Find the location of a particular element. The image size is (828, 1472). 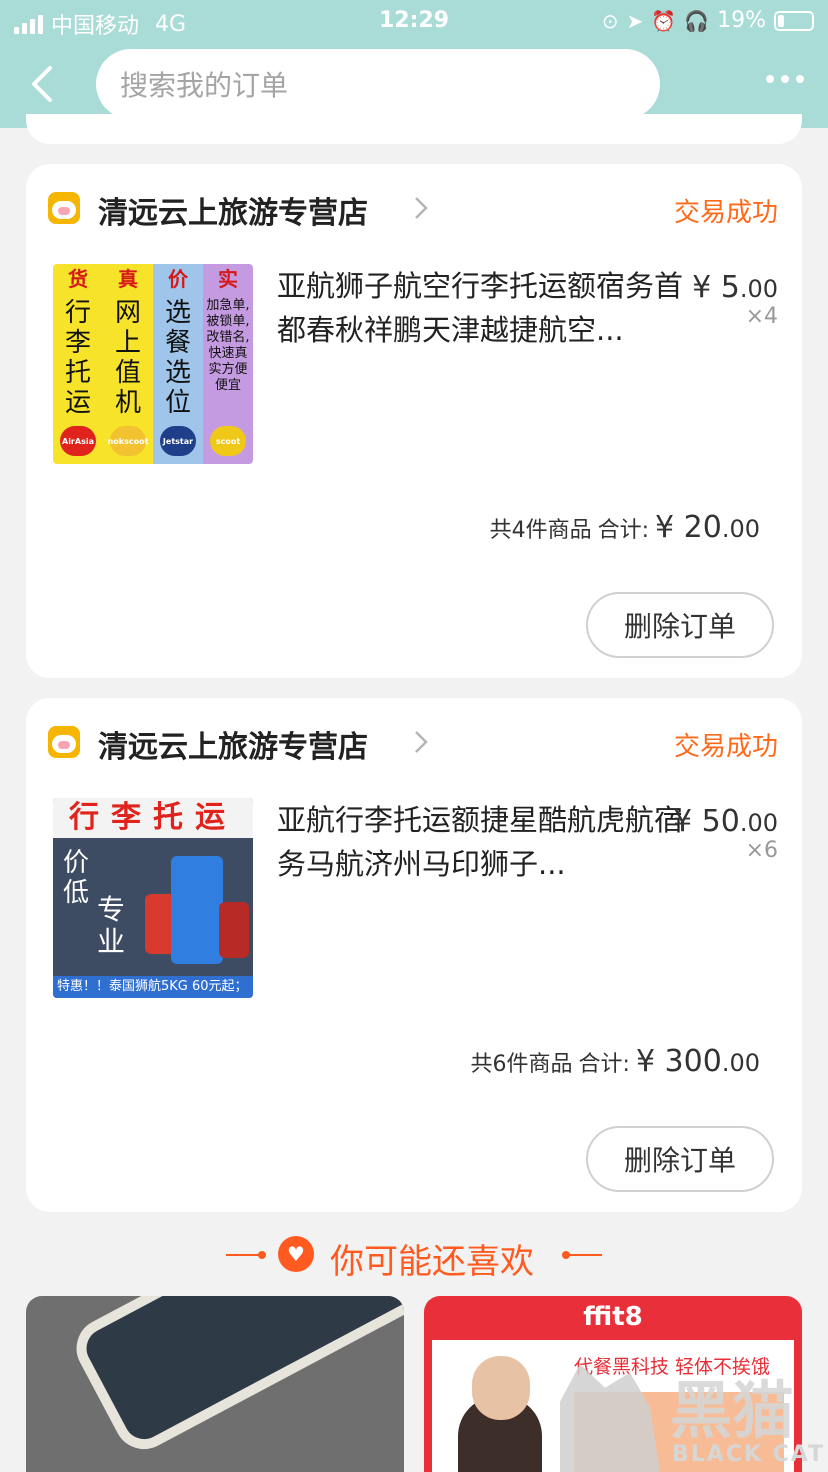

thumb-column-text: 选餐选位 is located at coordinates (177, 358).